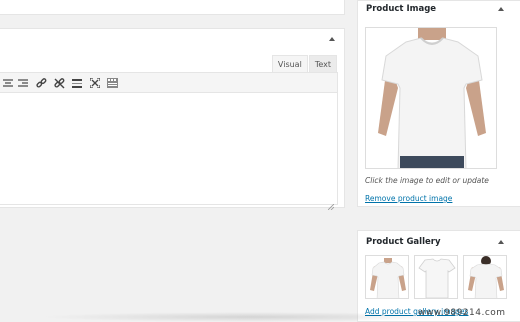 This screenshot has height=322, width=520. Describe the element at coordinates (462, 313) in the screenshot. I see `watermark-text: www.989214.com` at that location.